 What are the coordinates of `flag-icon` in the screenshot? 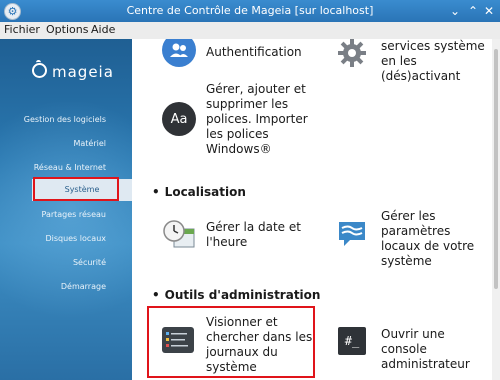 It's located at (352, 234).